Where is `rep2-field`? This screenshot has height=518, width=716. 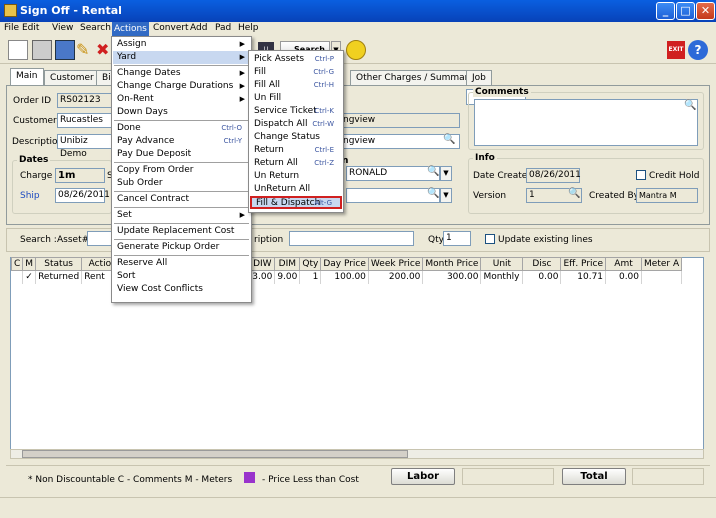 rep2-field is located at coordinates (393, 195).